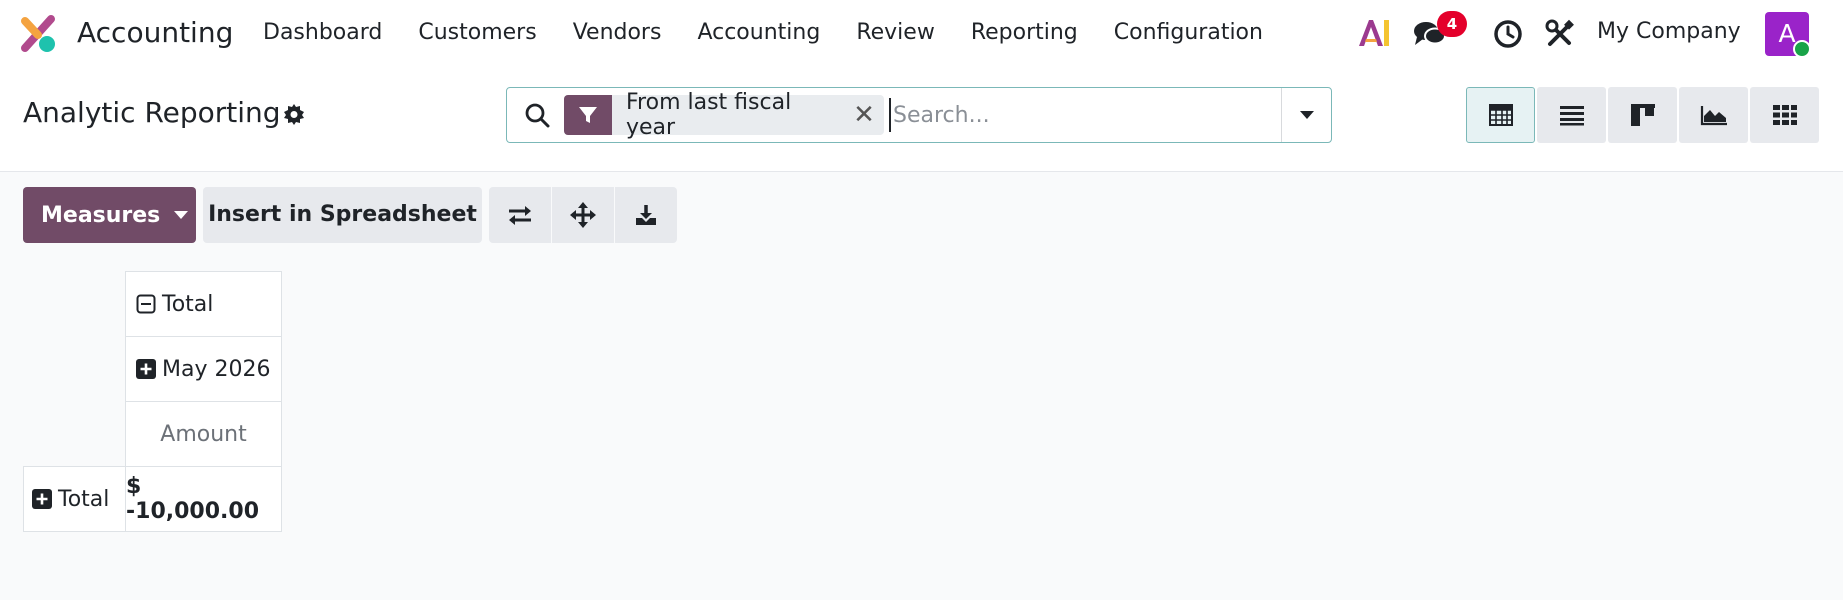 Image resolution: width=1843 pixels, height=600 pixels. Describe the element at coordinates (152, 112) in the screenshot. I see `page-title: Analytic Reporting` at that location.